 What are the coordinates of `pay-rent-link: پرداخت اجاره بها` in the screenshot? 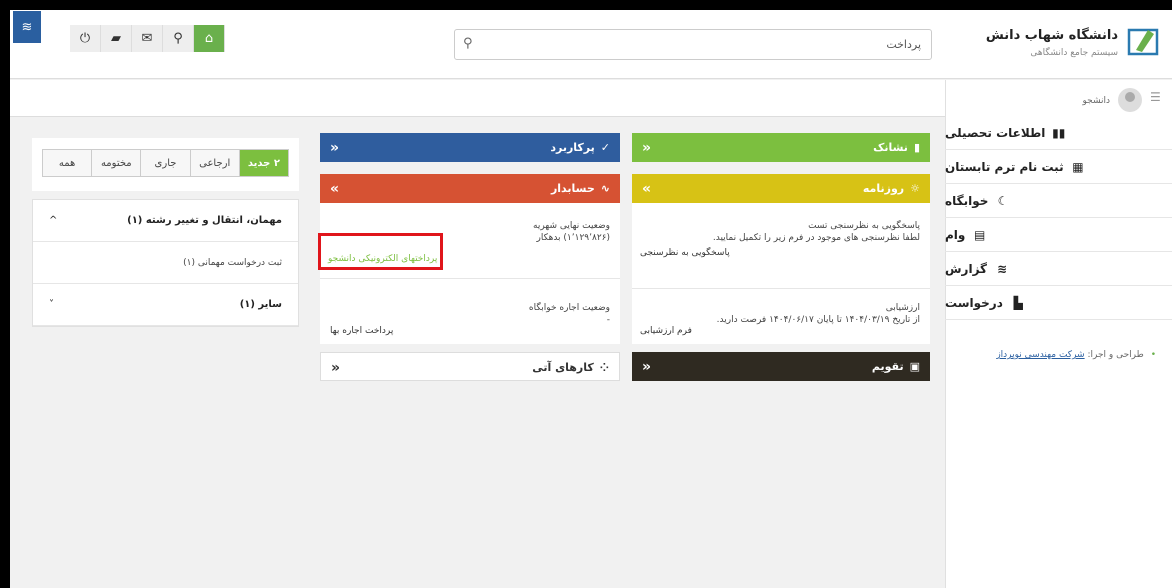 It's located at (361, 331).